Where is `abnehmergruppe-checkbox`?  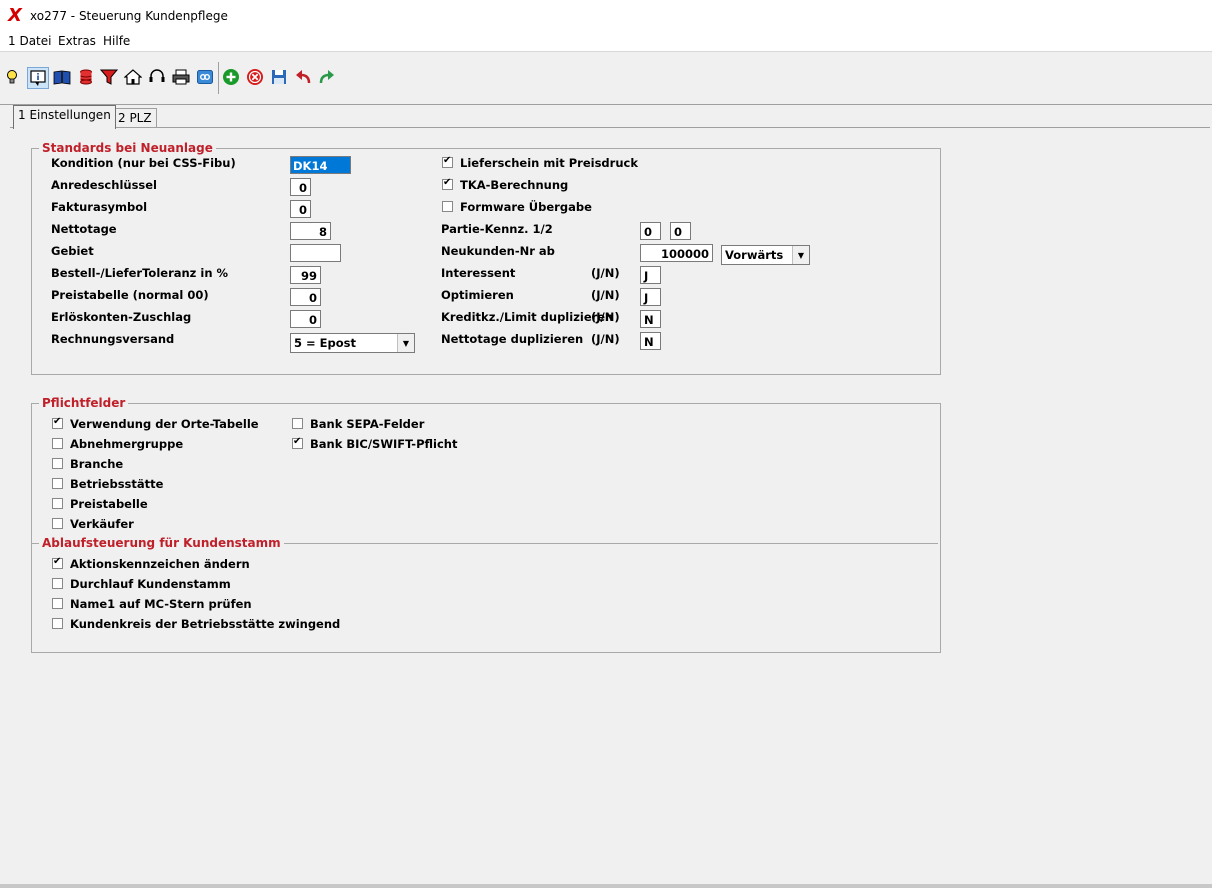 abnehmergruppe-checkbox is located at coordinates (57, 443).